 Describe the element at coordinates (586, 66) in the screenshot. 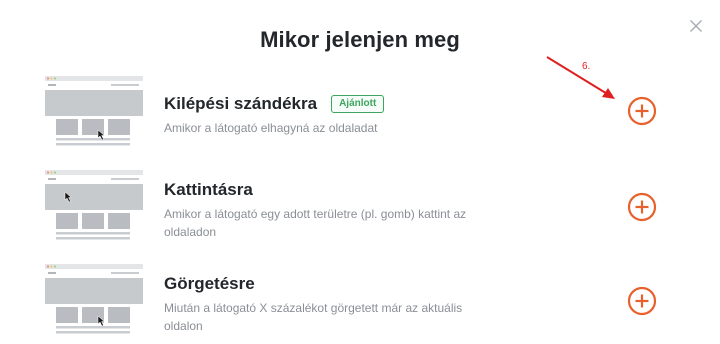

I see `annotation-label: 6.` at that location.